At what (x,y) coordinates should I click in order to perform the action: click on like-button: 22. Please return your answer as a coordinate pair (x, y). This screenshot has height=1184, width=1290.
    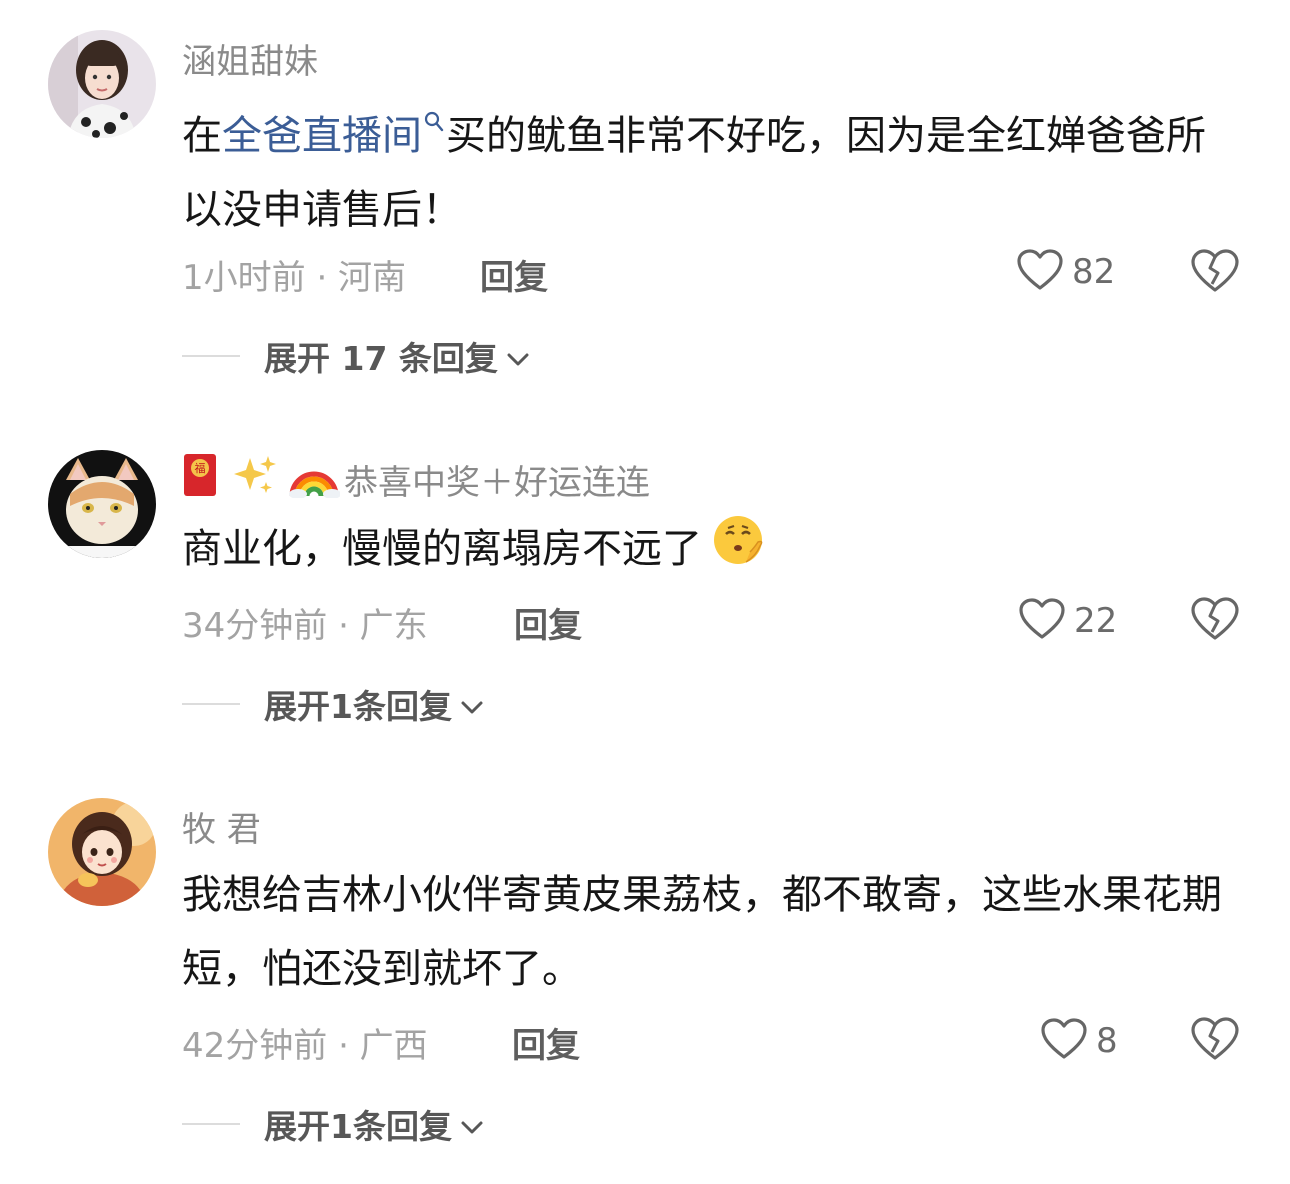
    Looking at the image, I should click on (1067, 621).